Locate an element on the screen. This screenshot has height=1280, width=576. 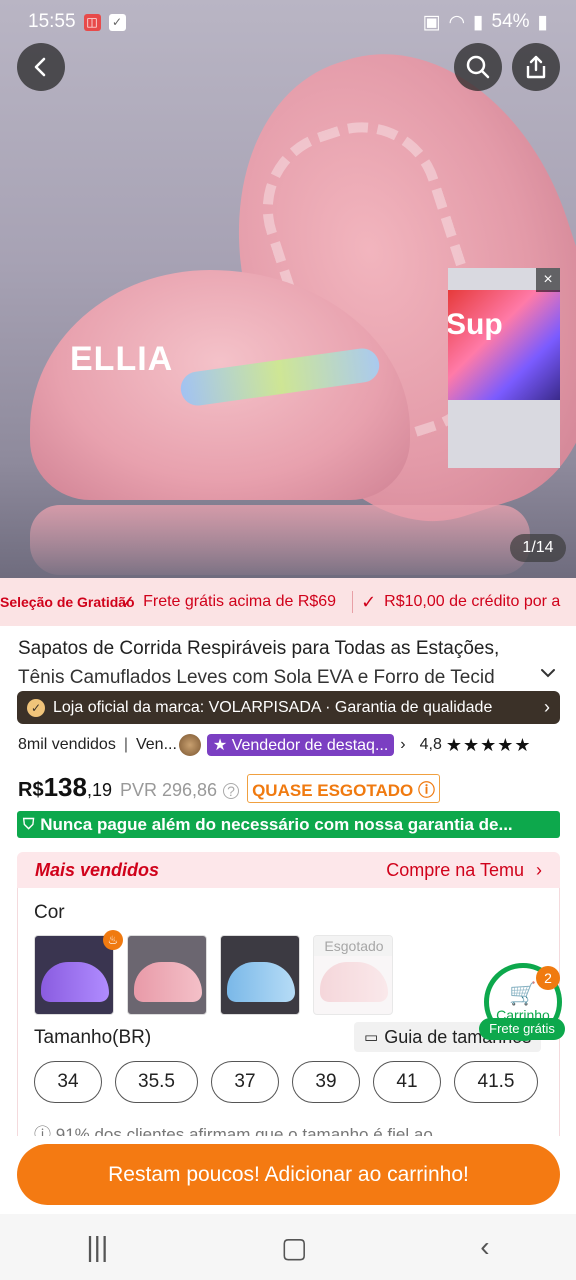
sold-count: 8mil vendidos is located at coordinates (67, 744).